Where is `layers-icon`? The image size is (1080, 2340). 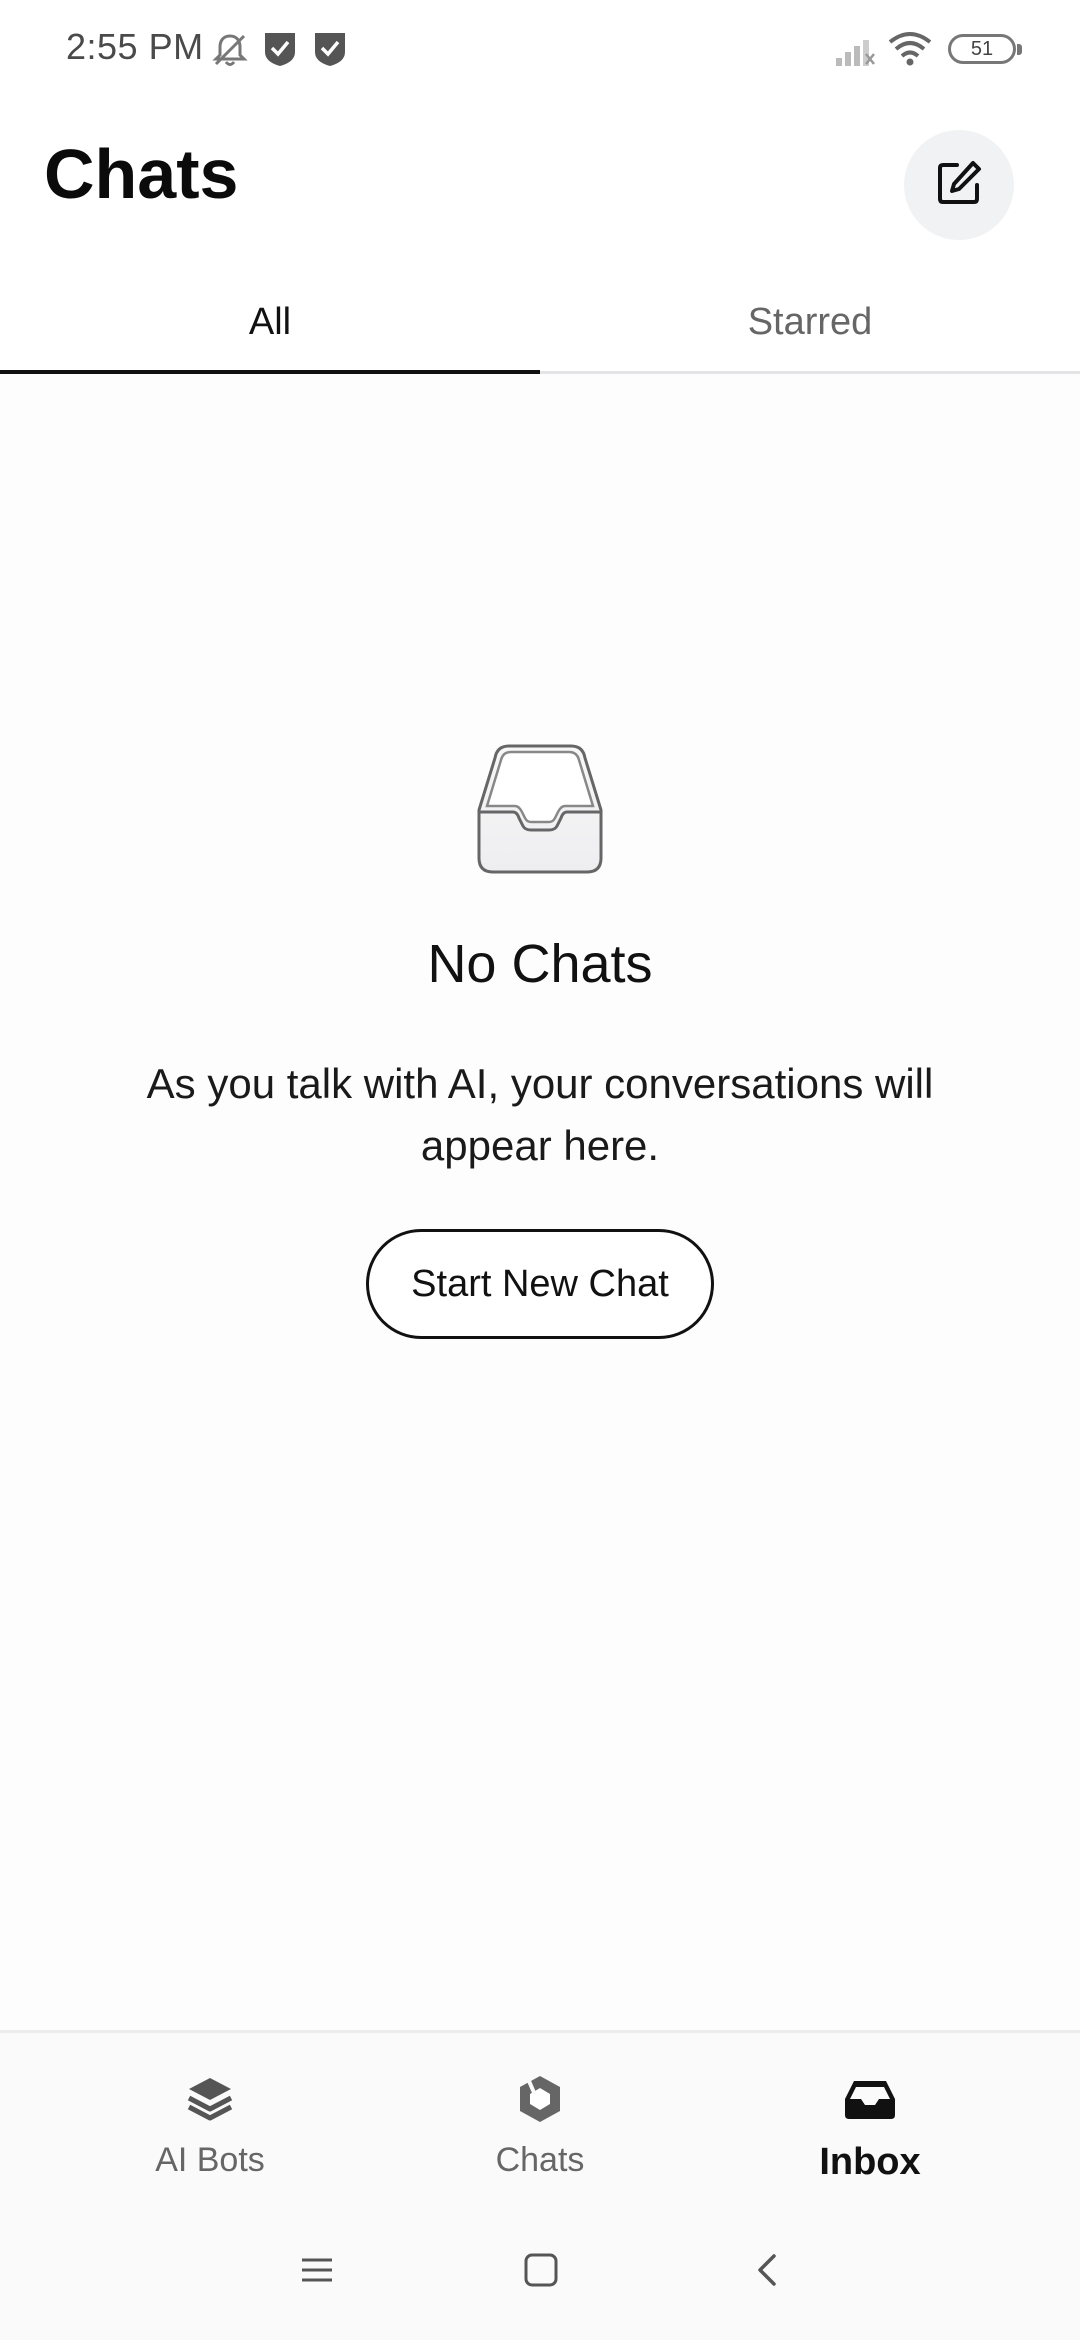 layers-icon is located at coordinates (210, 2099).